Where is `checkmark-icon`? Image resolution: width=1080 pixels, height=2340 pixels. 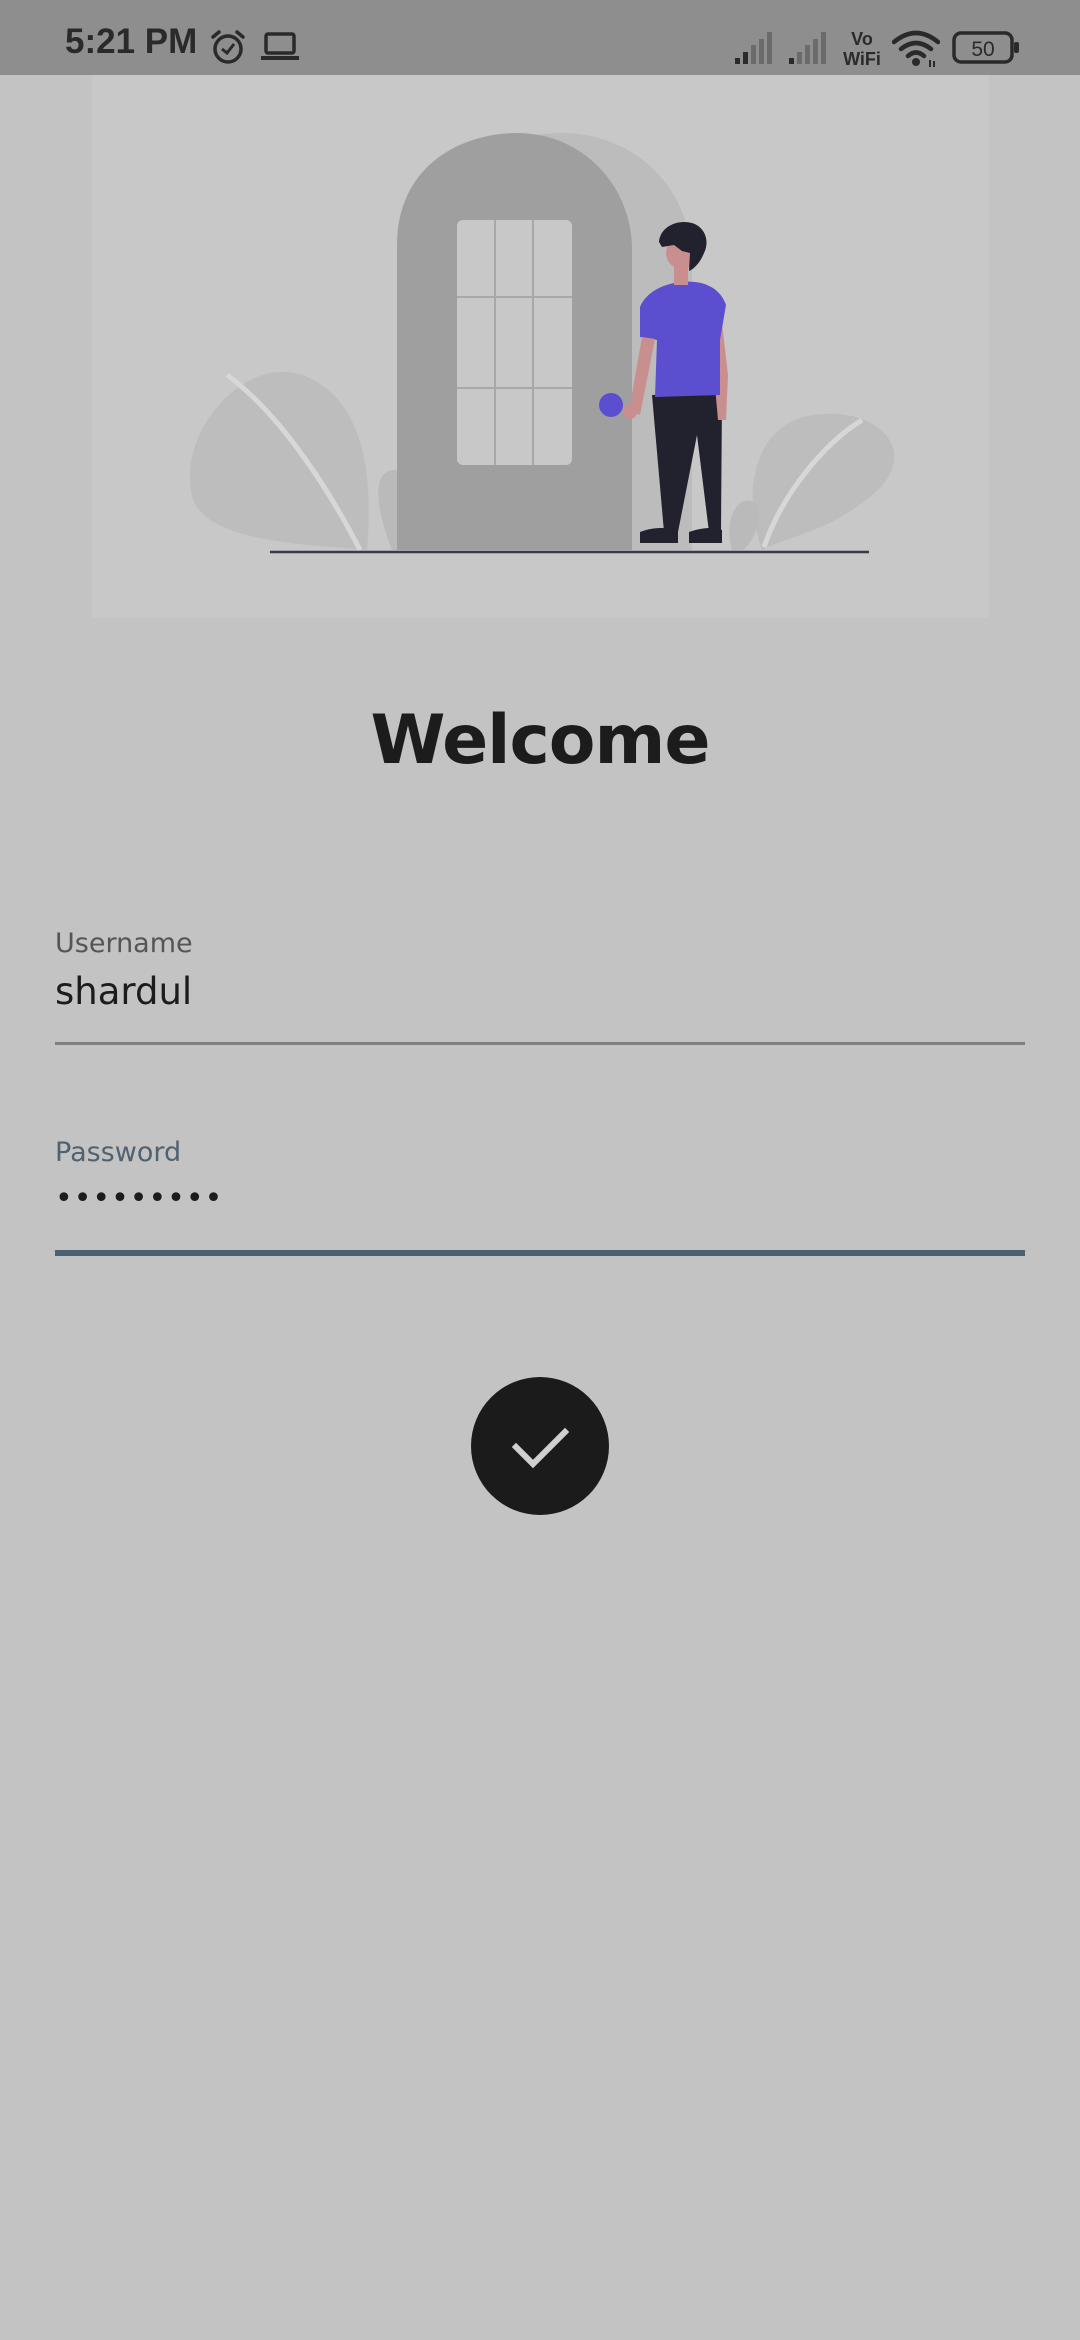 checkmark-icon is located at coordinates (540, 1448).